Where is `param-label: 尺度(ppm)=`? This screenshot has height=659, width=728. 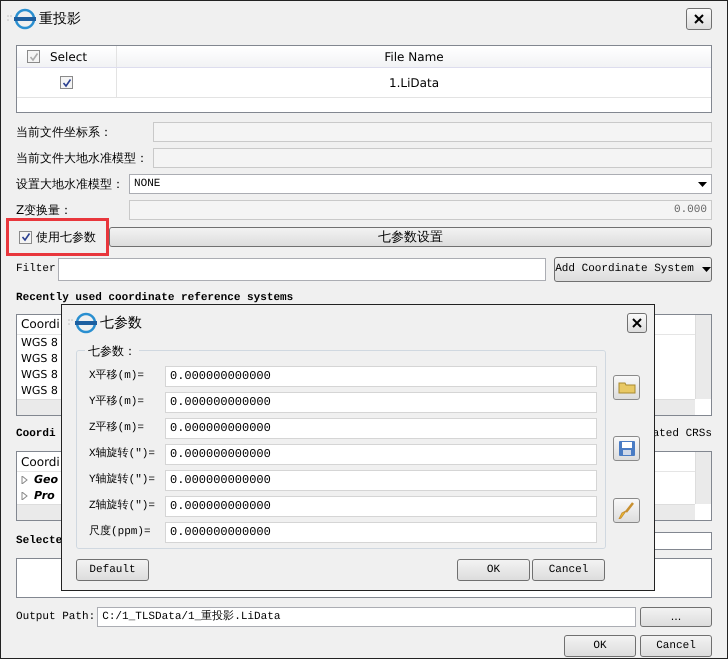 param-label: 尺度(ppm)= is located at coordinates (120, 532).